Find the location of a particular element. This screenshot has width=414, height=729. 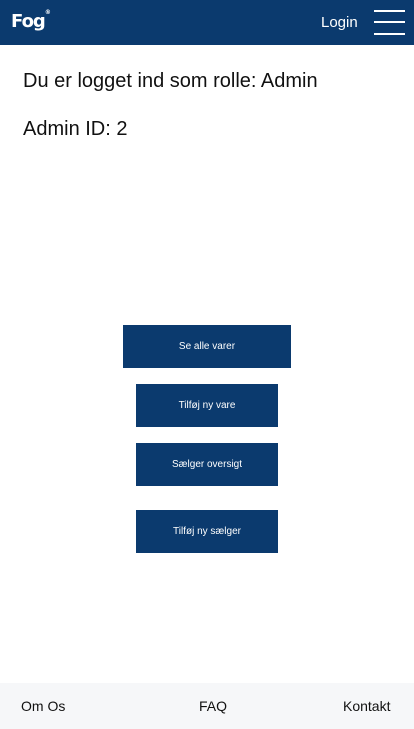

fog-logo: Fog® is located at coordinates (31, 20).